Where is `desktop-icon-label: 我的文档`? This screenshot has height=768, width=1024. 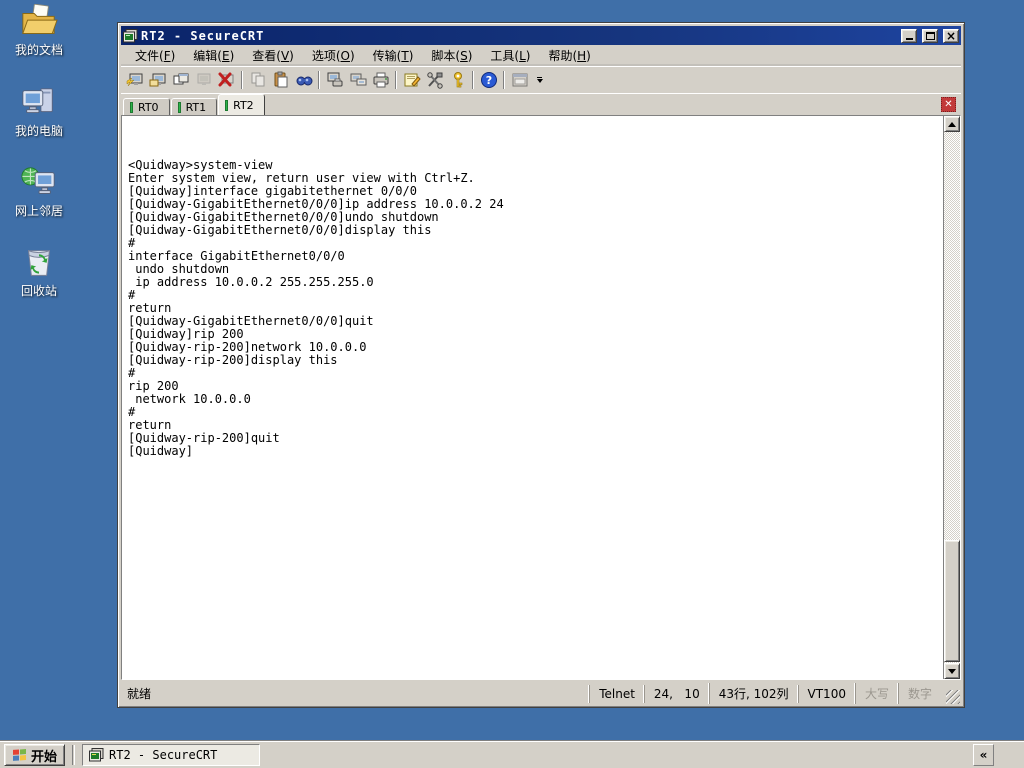 desktop-icon-label: 我的文档 is located at coordinates (38, 50).